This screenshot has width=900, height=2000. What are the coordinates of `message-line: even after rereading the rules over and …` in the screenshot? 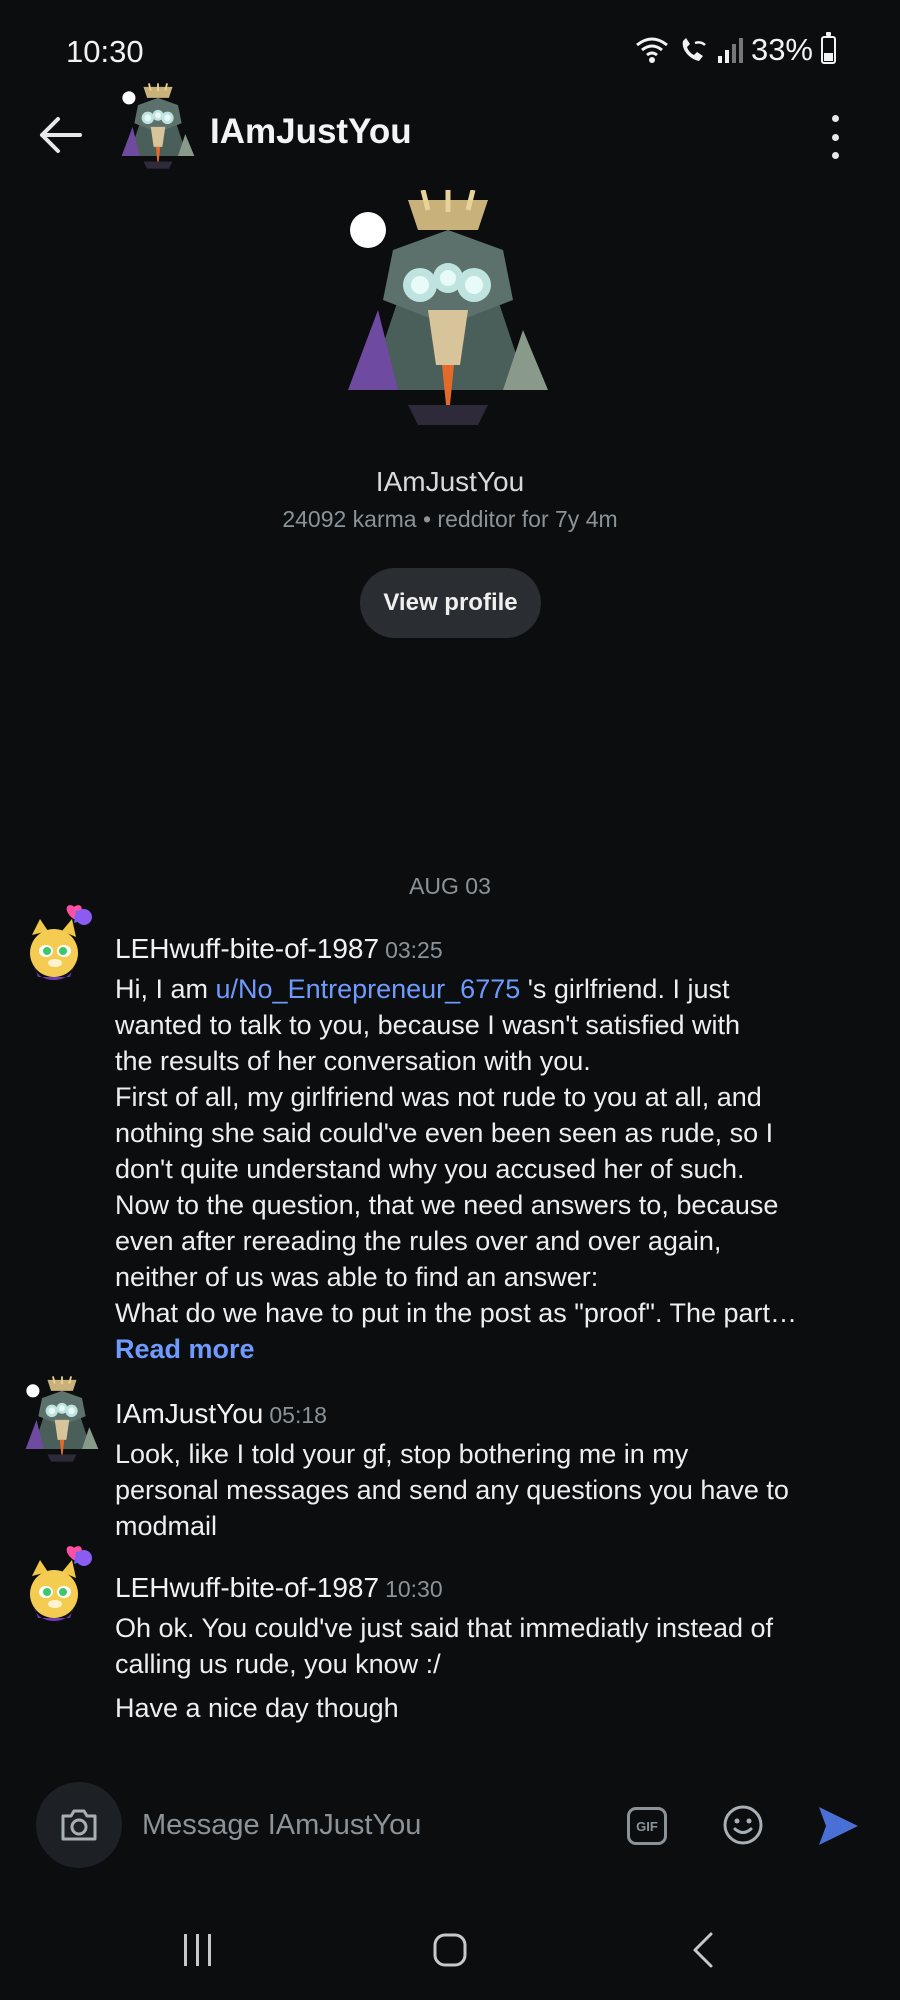 It's located at (418, 1241).